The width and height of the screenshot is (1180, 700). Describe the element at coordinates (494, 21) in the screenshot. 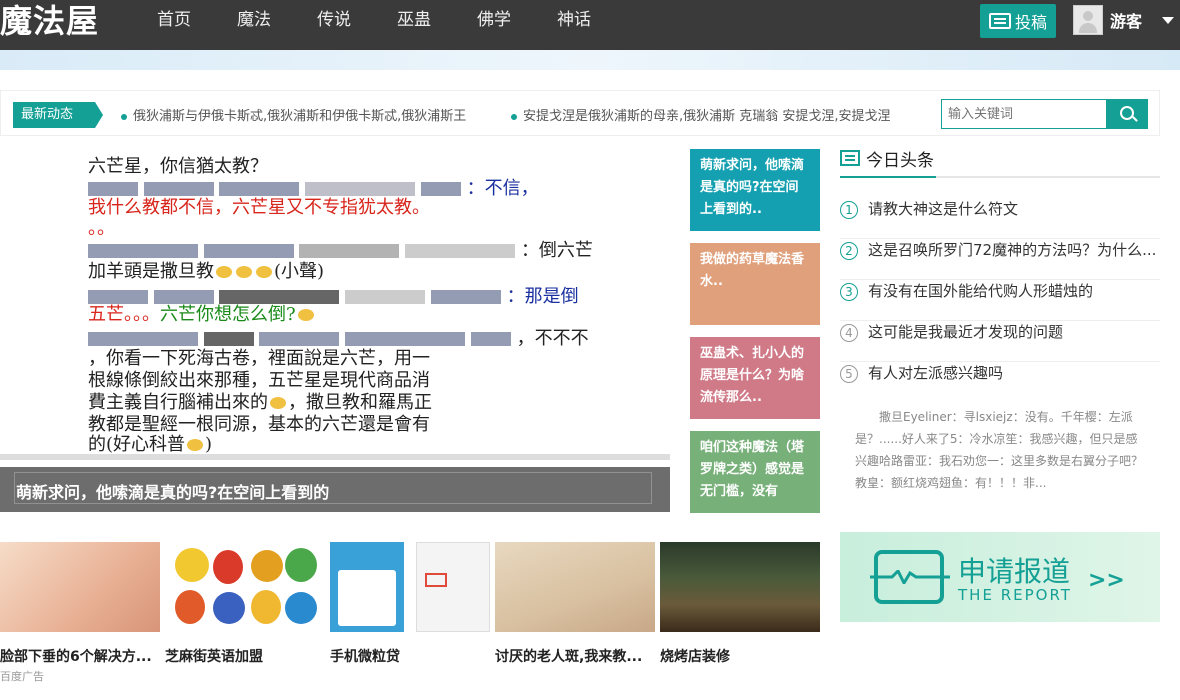

I see `nav-item-buddhism: 佛学` at that location.